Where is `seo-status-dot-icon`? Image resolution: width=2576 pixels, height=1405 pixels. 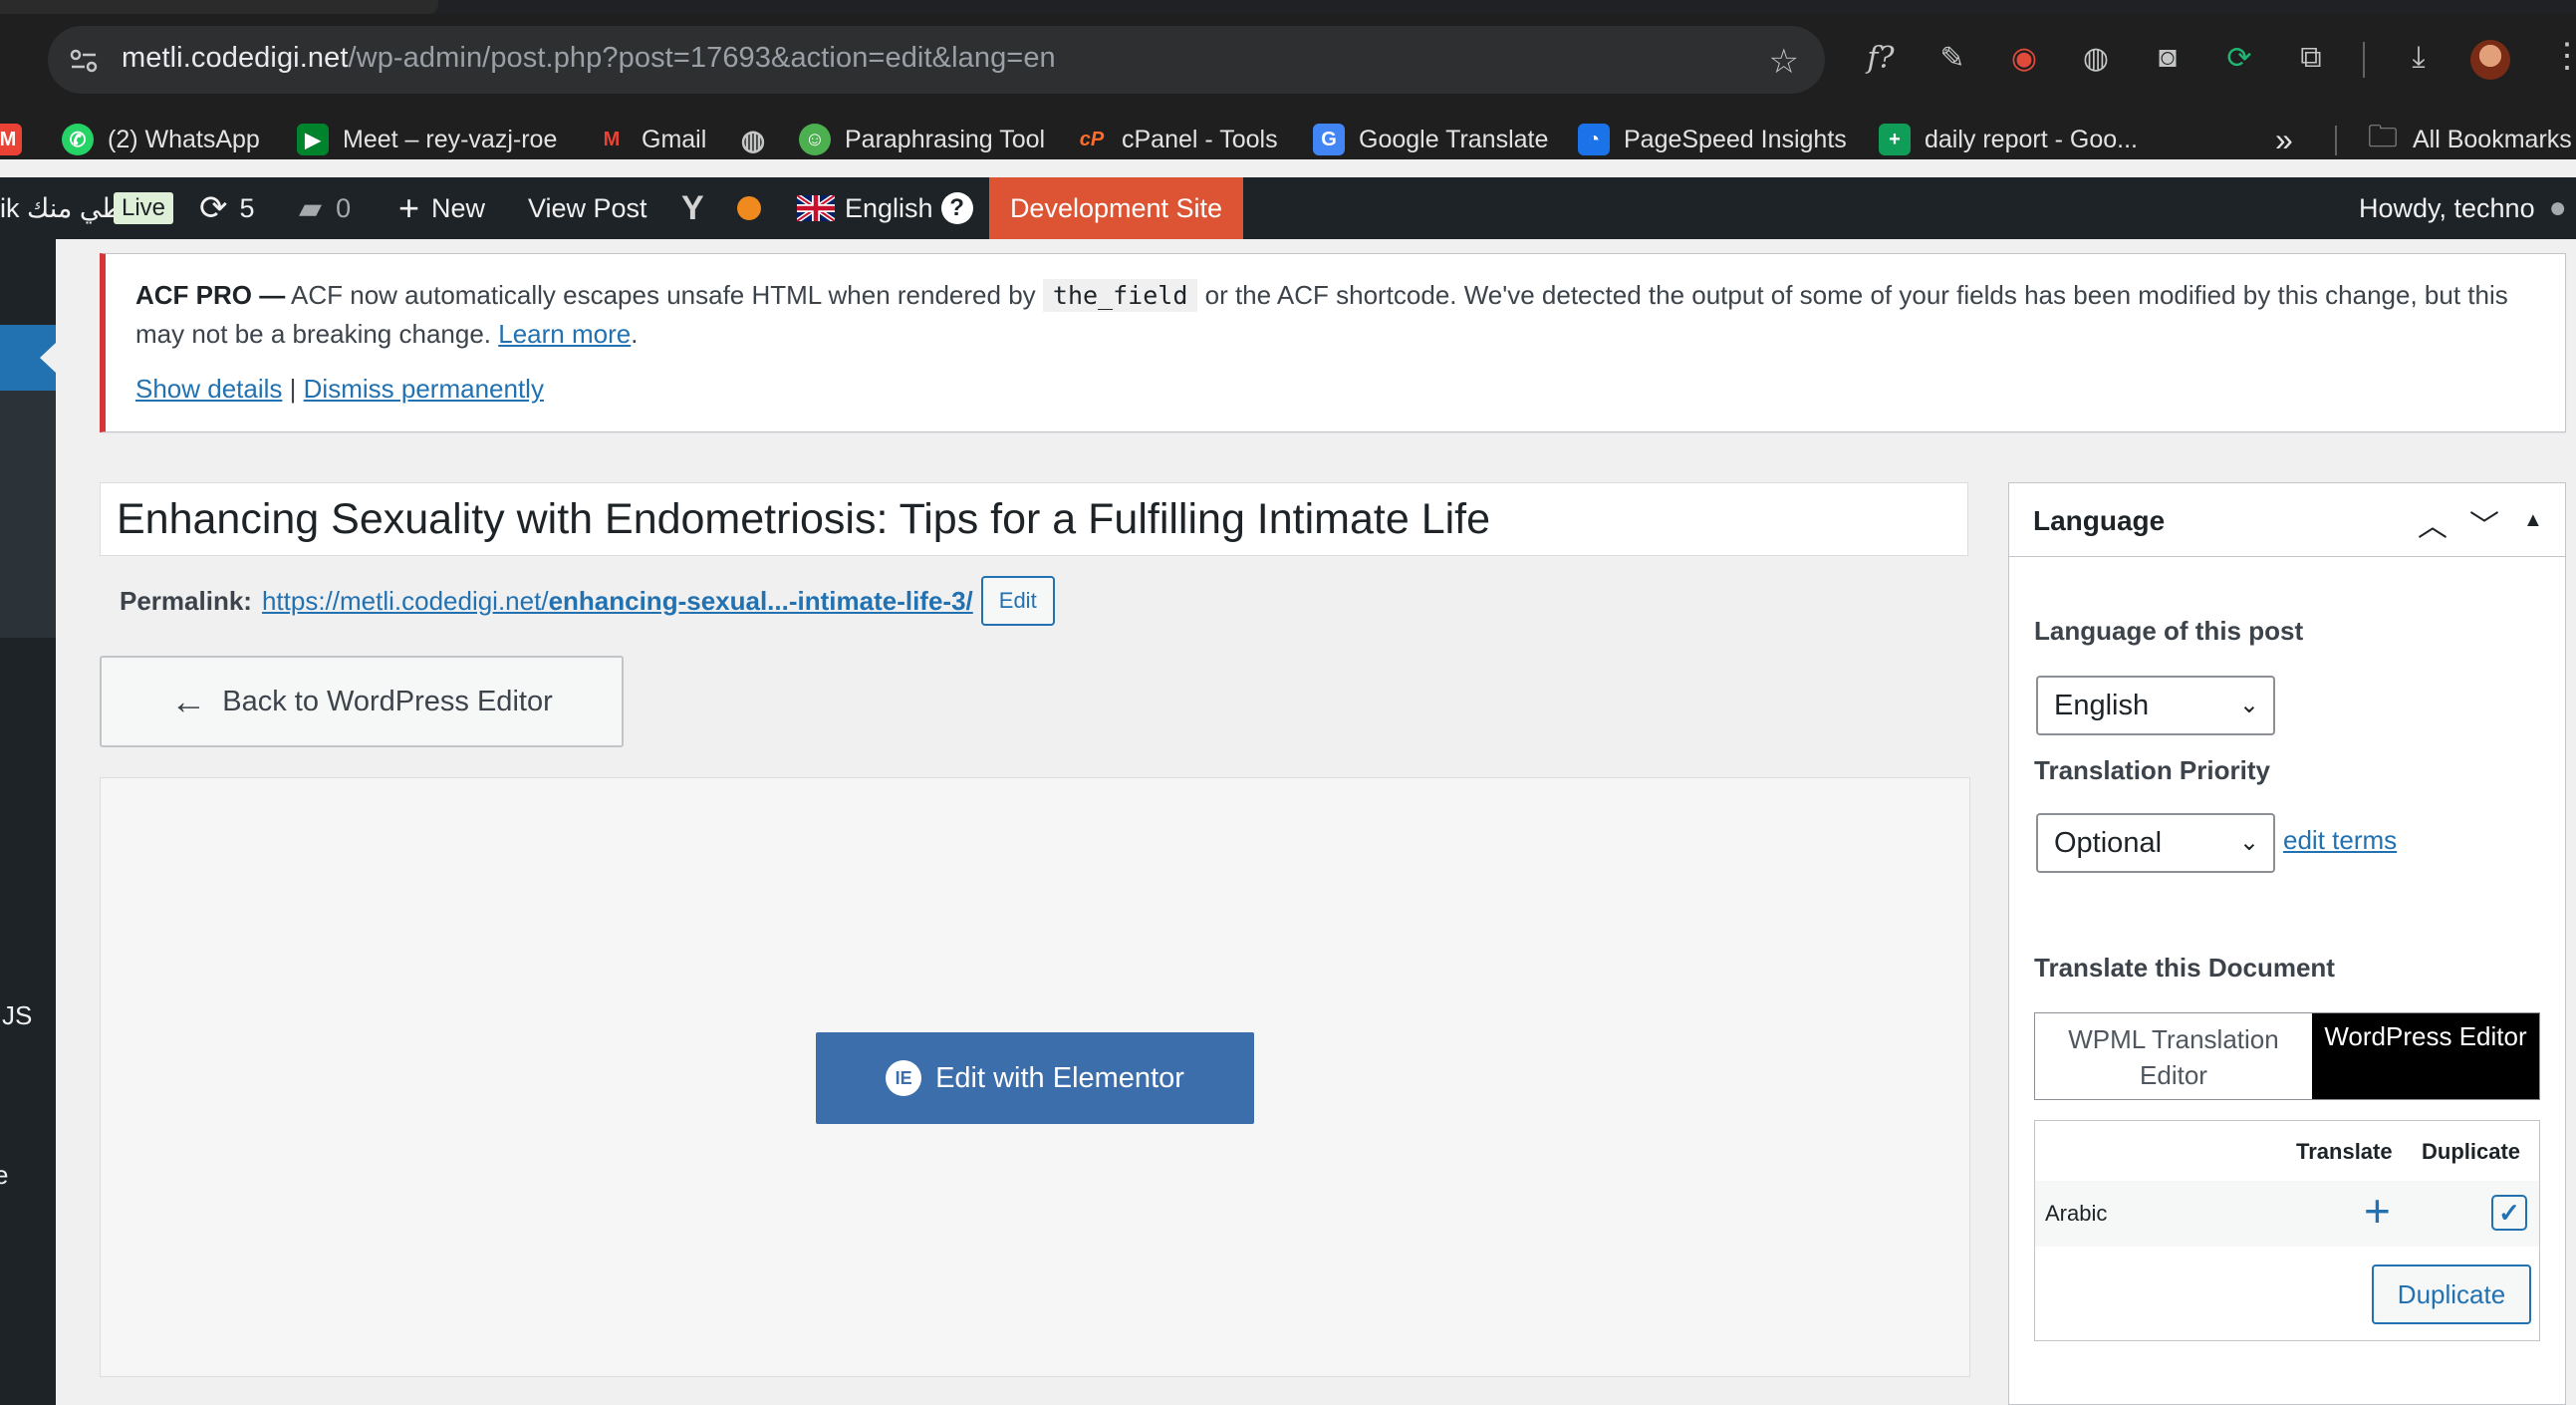
seo-status-dot-icon is located at coordinates (749, 208).